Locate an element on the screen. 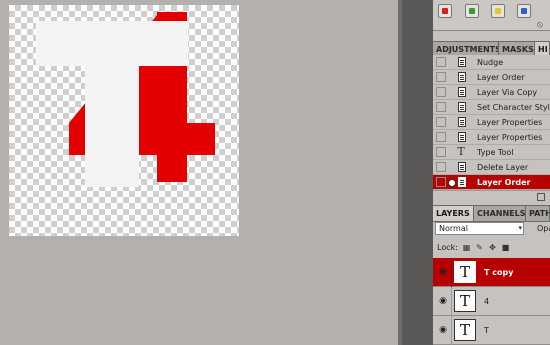 The width and height of the screenshot is (550, 345). layers-tabbar: LAYERS CHANNELS PATH is located at coordinates (491, 213).